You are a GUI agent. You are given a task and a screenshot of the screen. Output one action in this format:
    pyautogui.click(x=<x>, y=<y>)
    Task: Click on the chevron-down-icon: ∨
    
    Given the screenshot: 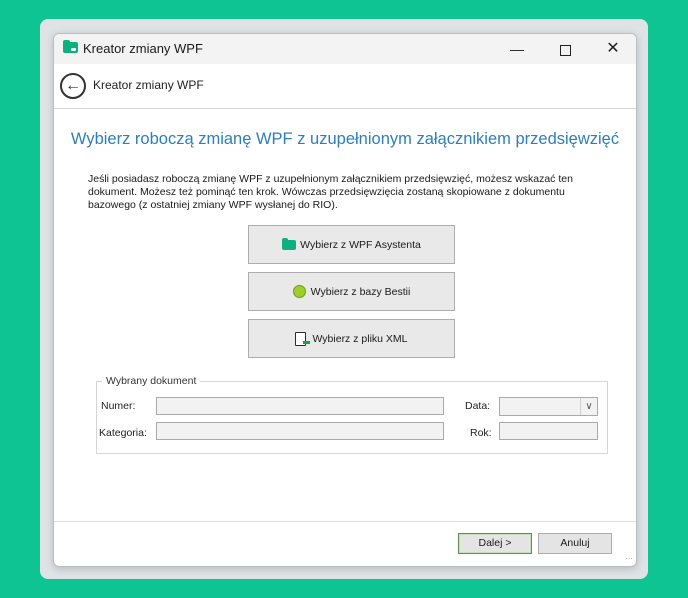 What is the action you would take?
    pyautogui.click(x=588, y=406)
    